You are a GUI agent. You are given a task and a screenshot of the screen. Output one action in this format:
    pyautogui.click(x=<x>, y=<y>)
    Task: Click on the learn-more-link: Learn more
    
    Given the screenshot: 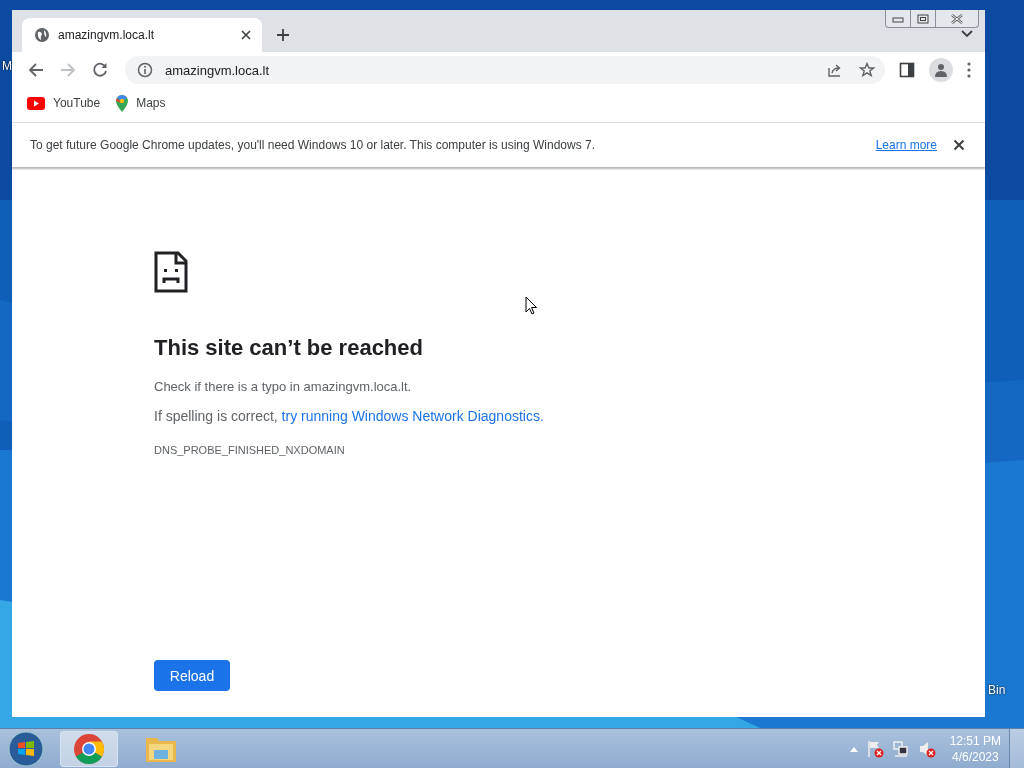 What is the action you would take?
    pyautogui.click(x=906, y=145)
    